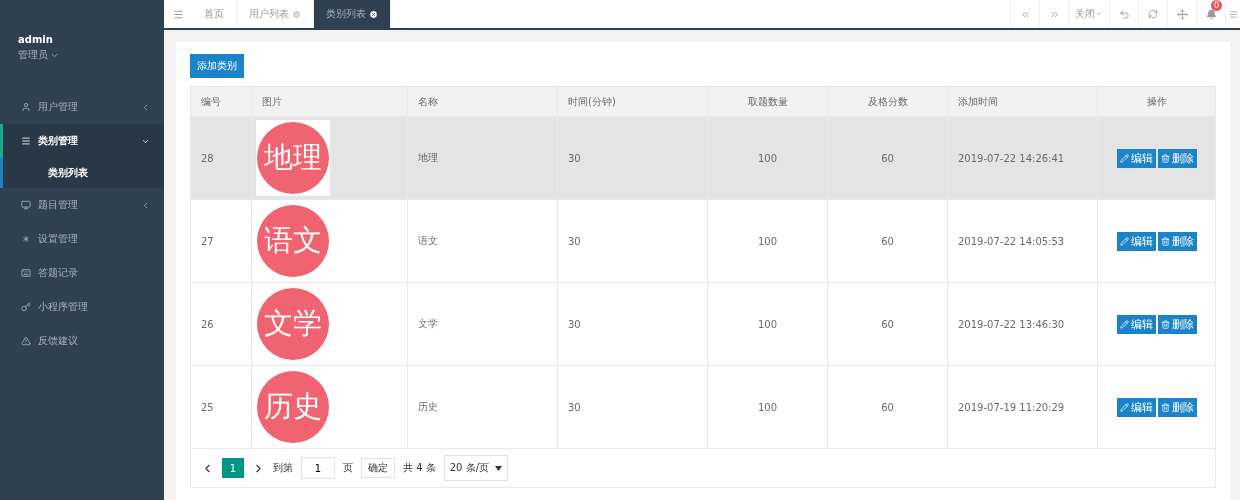 The width and height of the screenshot is (1240, 500). What do you see at coordinates (293, 324) in the screenshot?
I see `category-image: 文学` at bounding box center [293, 324].